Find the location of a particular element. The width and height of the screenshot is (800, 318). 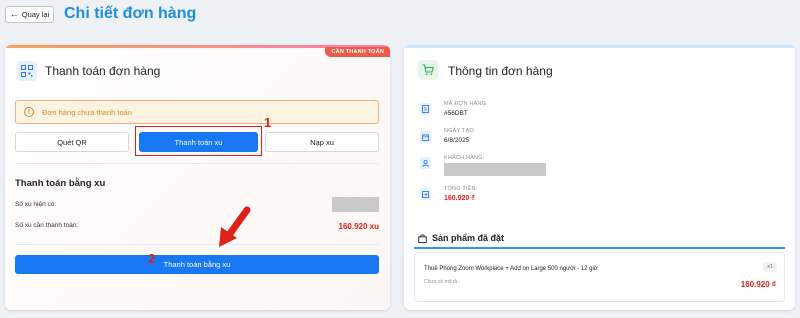

required-label: Số xu cần thanh toán: is located at coordinates (47, 225).